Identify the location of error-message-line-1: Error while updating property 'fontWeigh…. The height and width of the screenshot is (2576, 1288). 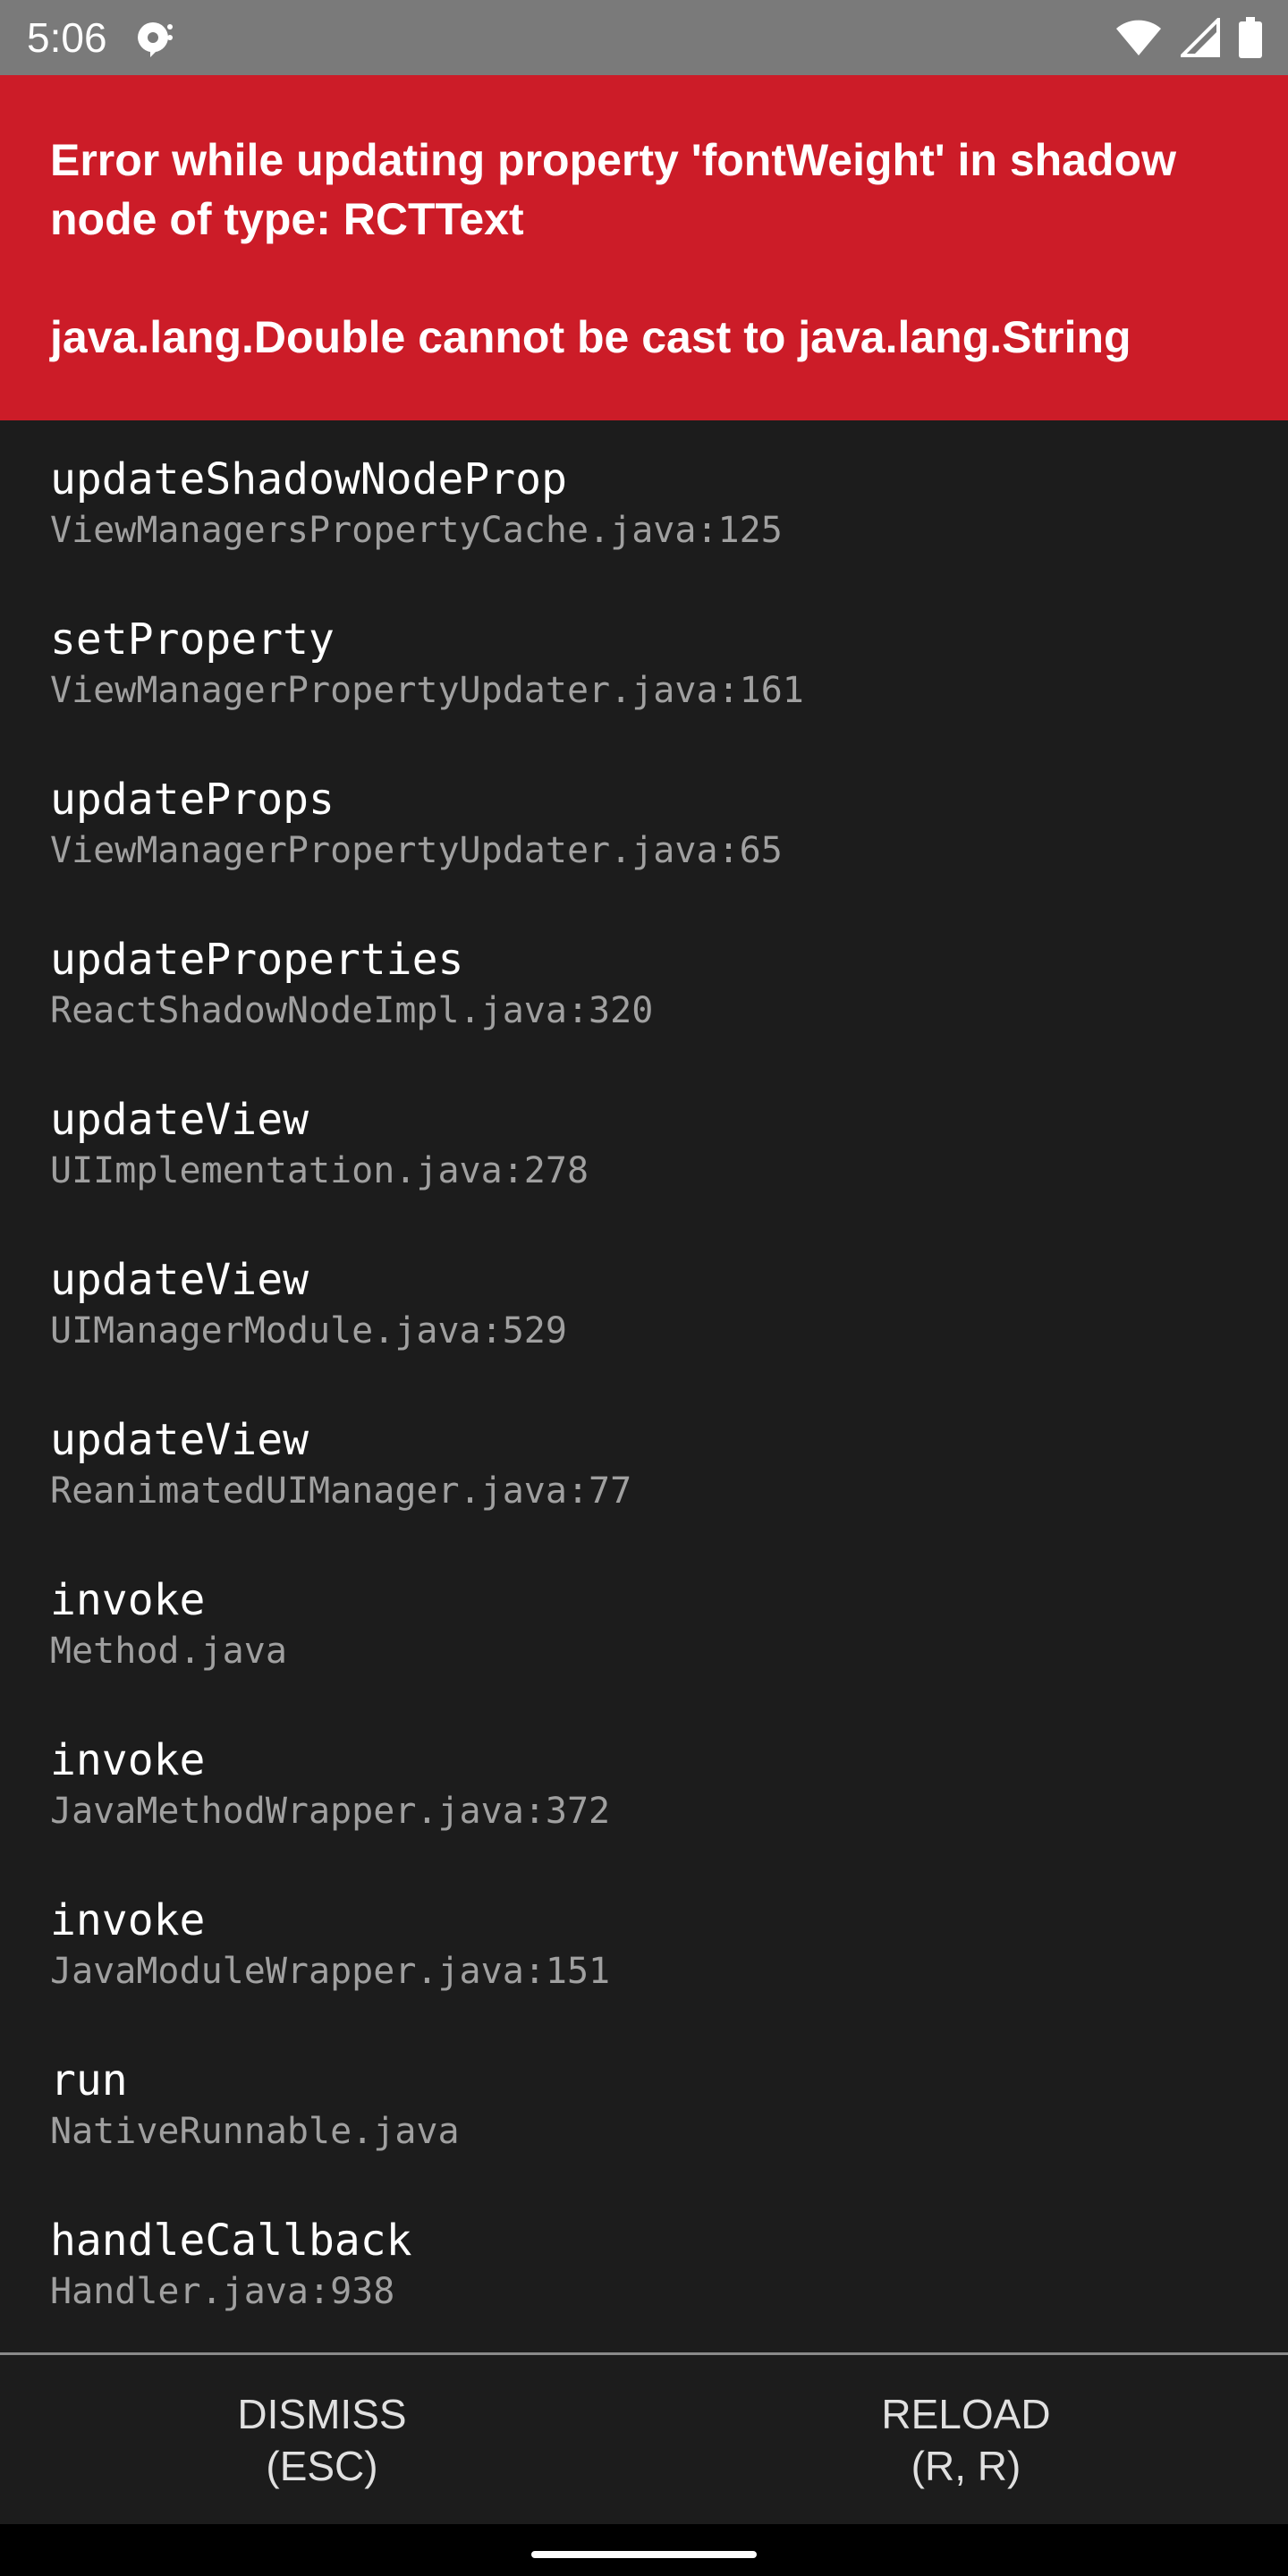
(613, 160).